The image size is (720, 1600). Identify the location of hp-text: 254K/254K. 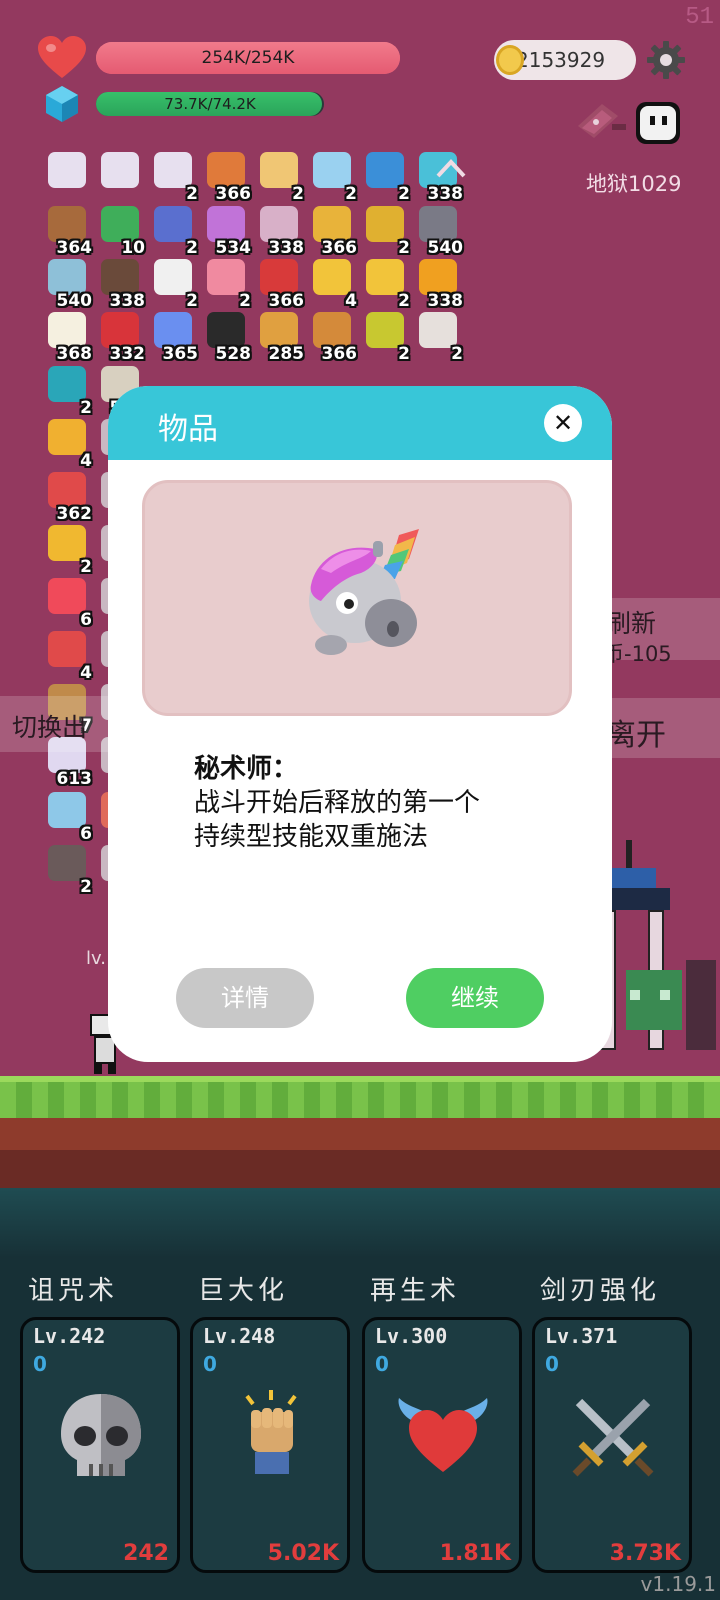
(248, 58).